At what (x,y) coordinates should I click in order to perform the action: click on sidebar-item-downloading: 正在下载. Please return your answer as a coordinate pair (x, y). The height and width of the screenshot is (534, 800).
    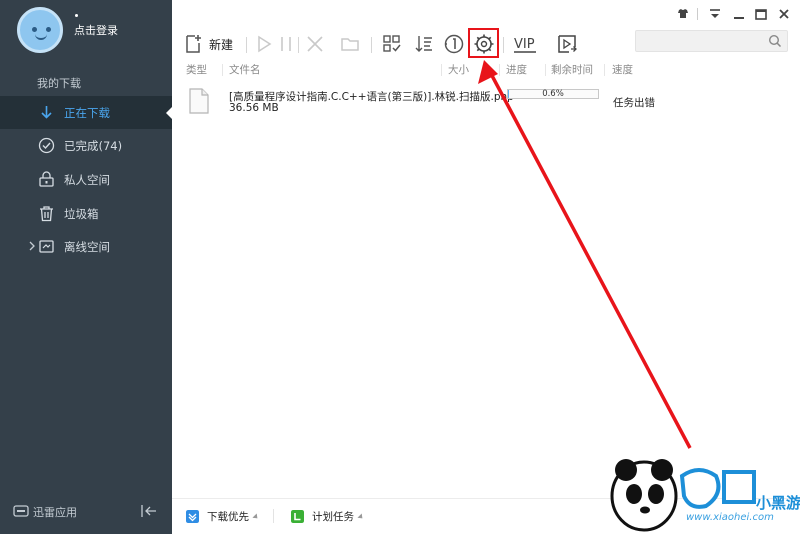
    Looking at the image, I should click on (86, 112).